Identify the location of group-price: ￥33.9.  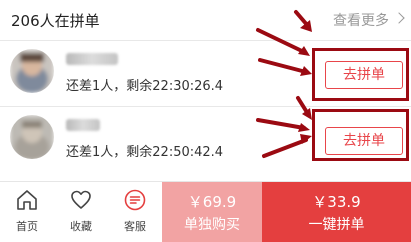
(336, 202).